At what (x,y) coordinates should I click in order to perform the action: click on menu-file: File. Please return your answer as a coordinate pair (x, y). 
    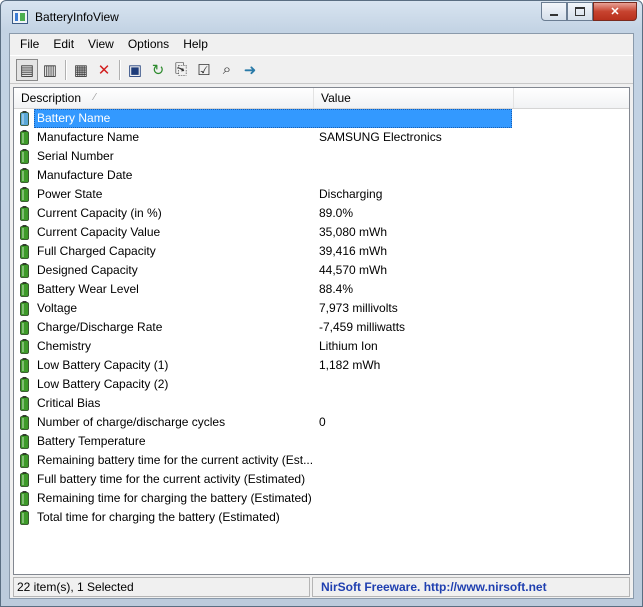
    Looking at the image, I should click on (29, 44).